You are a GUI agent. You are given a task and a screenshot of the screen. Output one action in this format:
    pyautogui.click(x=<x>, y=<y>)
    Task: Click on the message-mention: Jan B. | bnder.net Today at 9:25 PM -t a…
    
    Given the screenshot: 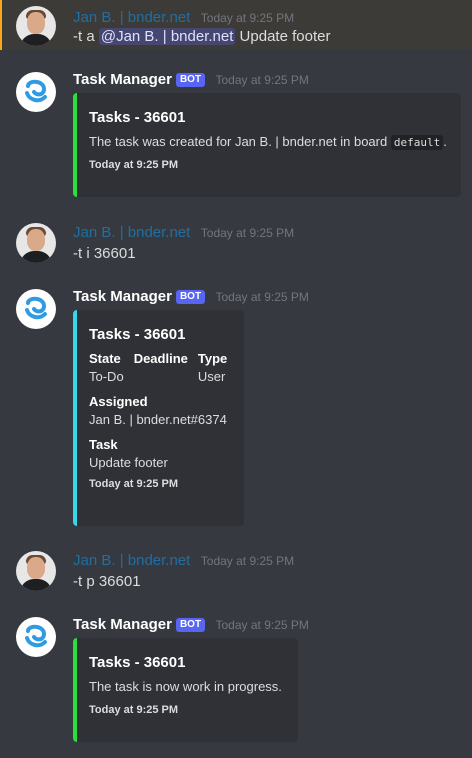 What is the action you would take?
    pyautogui.click(x=236, y=25)
    